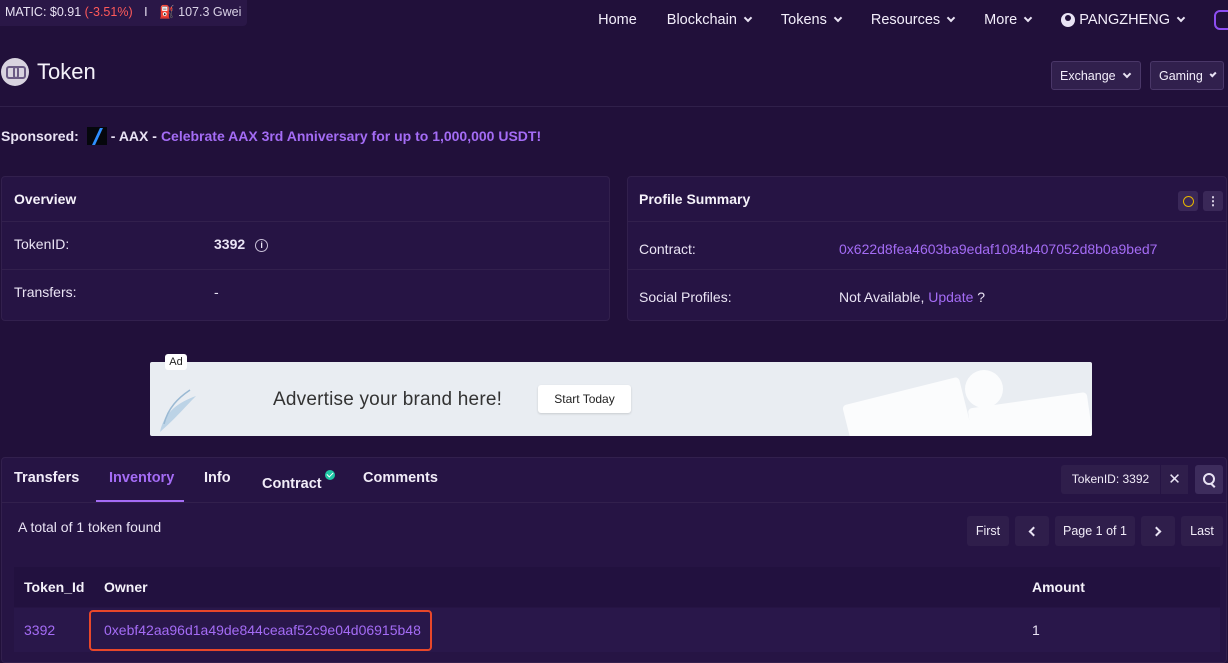 This screenshot has width=1228, height=663. Describe the element at coordinates (45, 292) in the screenshot. I see `transfers-label: Transfers:` at that location.